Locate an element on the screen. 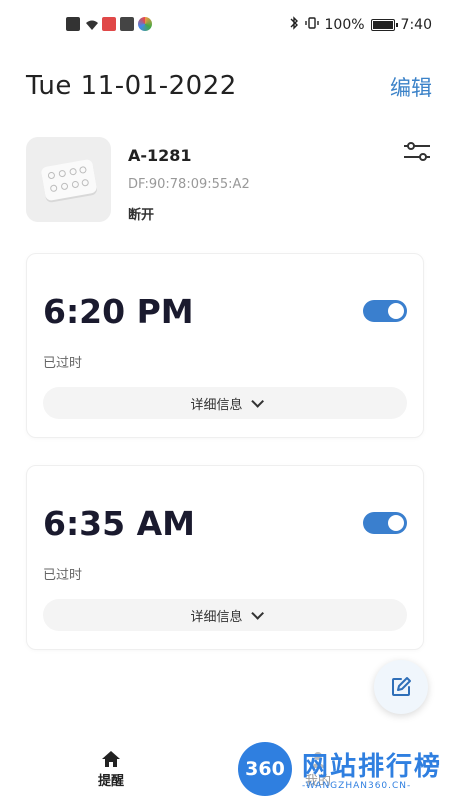 This screenshot has width=450, height=800. settings-sliders-icon is located at coordinates (417, 152).